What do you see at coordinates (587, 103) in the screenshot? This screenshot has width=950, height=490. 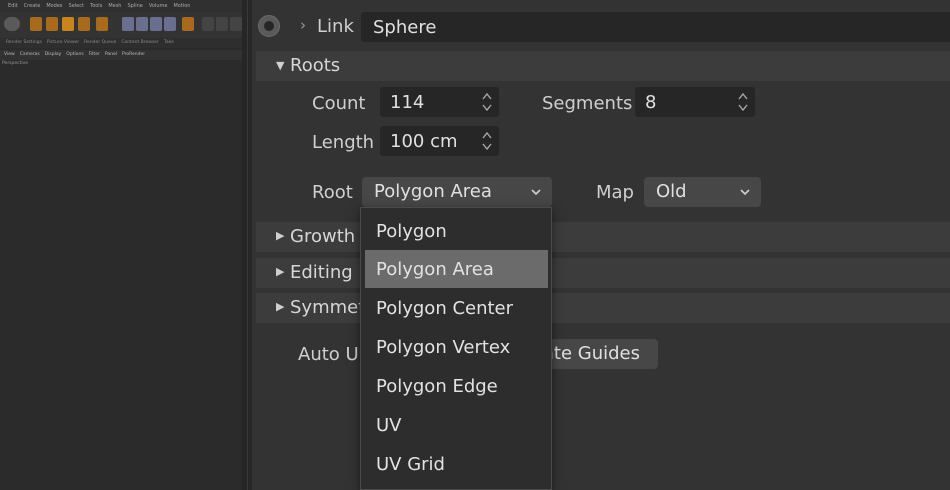 I see `segments-label: Segments` at bounding box center [587, 103].